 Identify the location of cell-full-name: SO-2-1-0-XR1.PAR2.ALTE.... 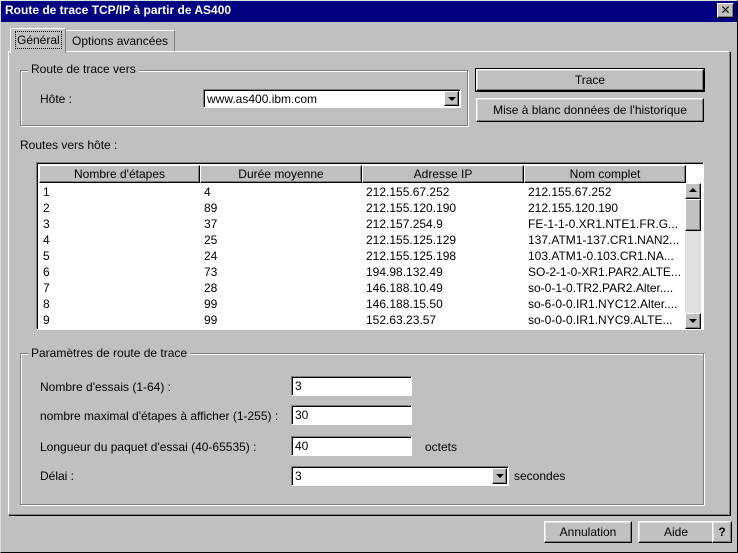
(604, 272).